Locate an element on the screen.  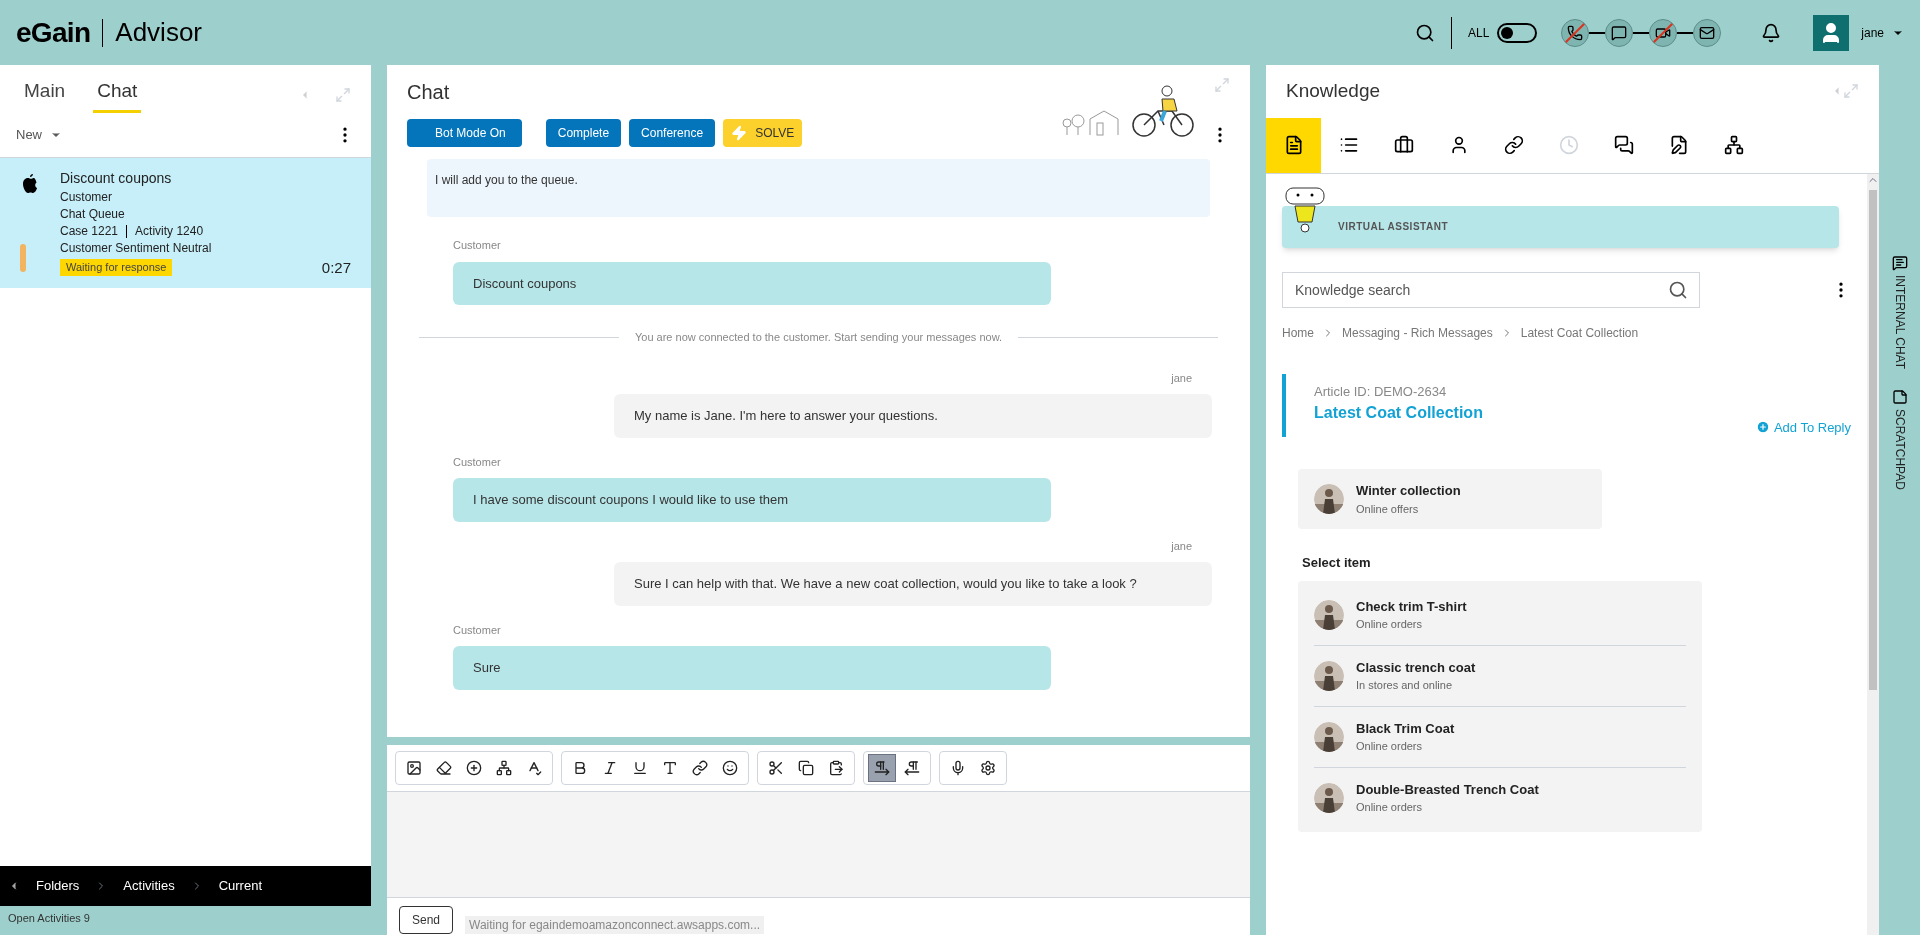
left-to-right-icon is located at coordinates (882, 768).